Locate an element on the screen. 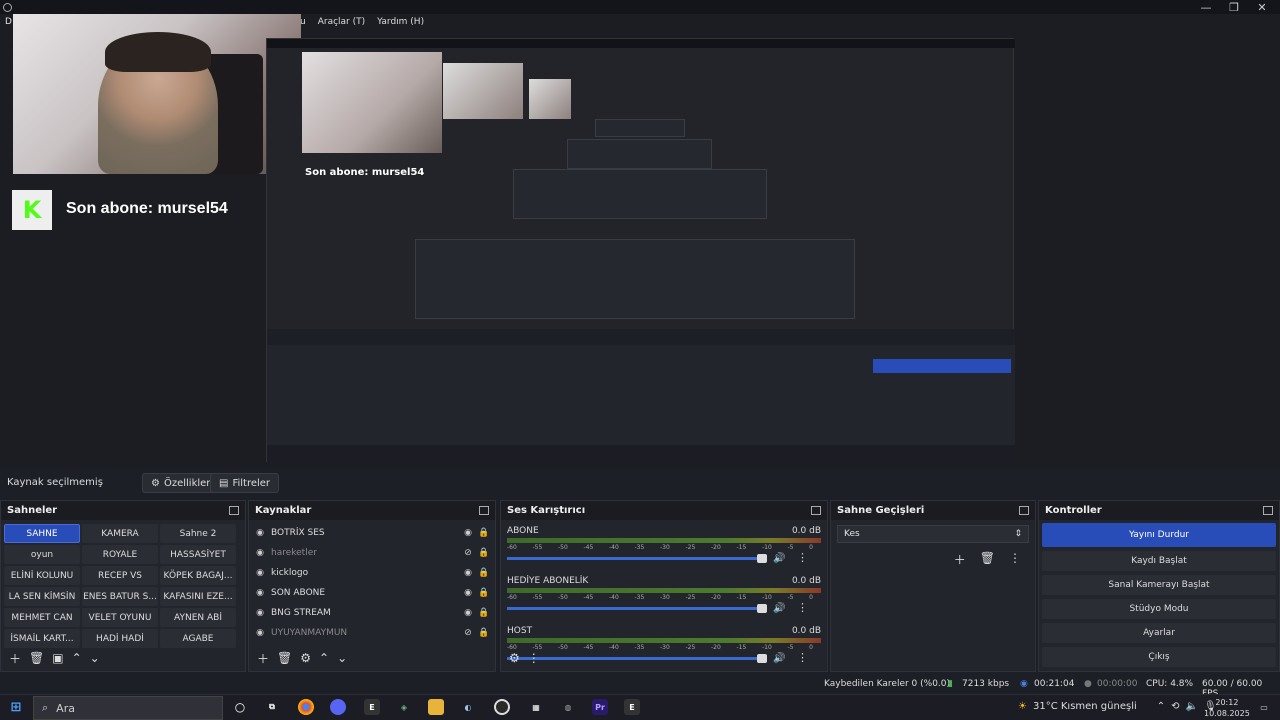  scene-button: oyun is located at coordinates (42, 554).